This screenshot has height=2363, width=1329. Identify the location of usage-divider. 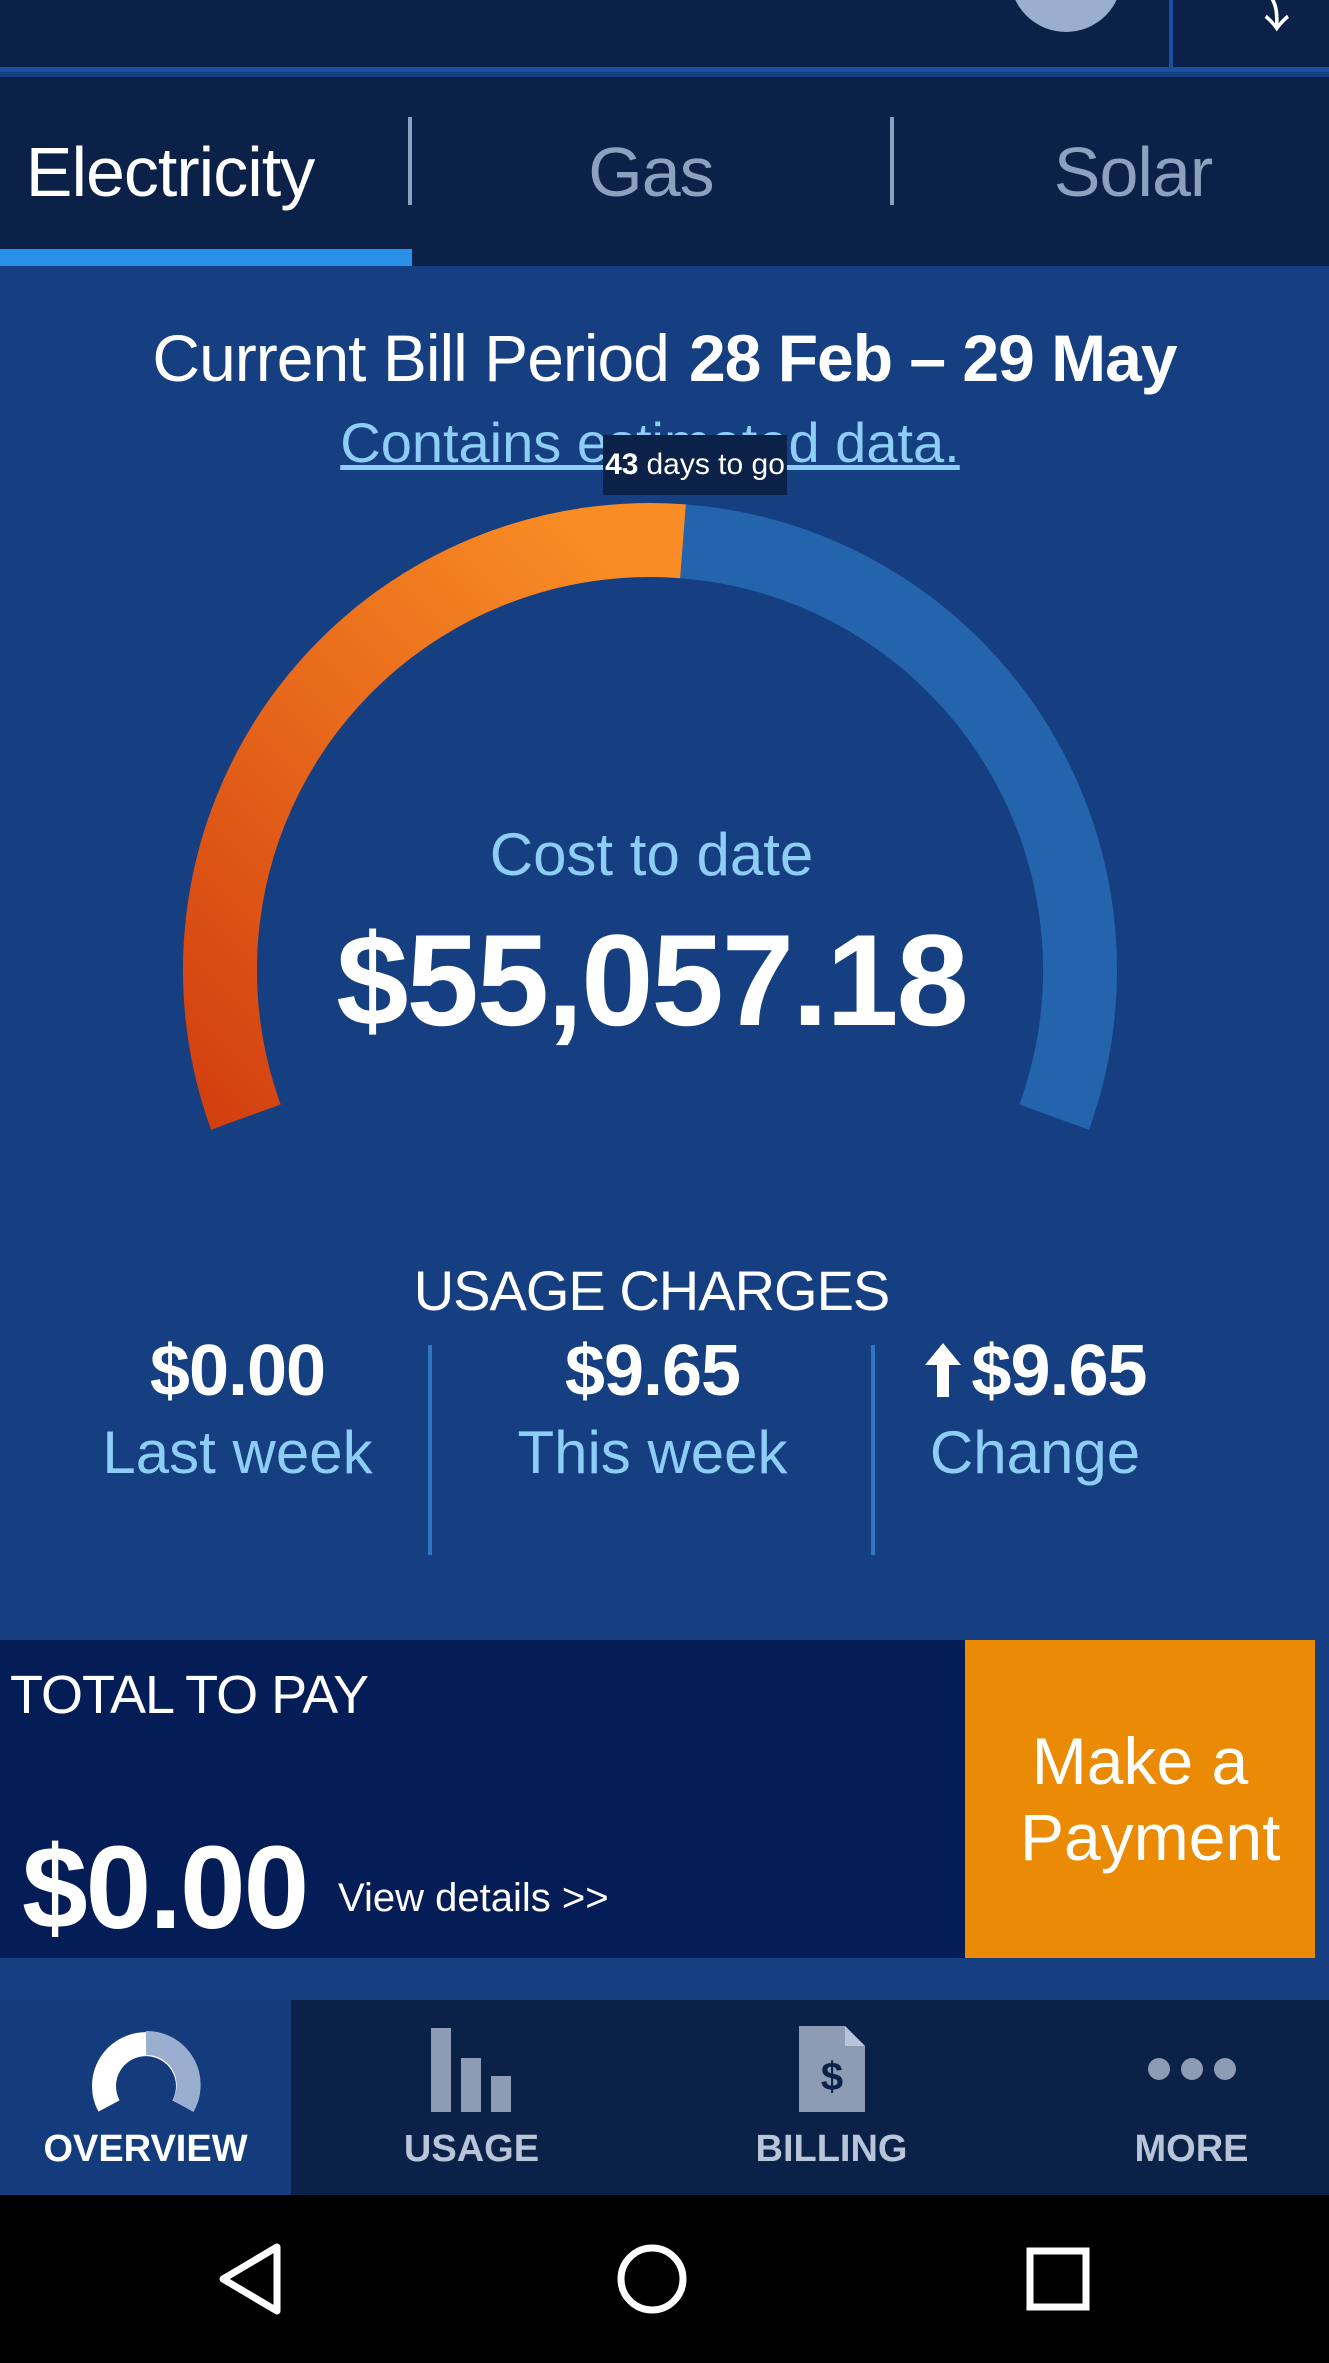
(430, 1450).